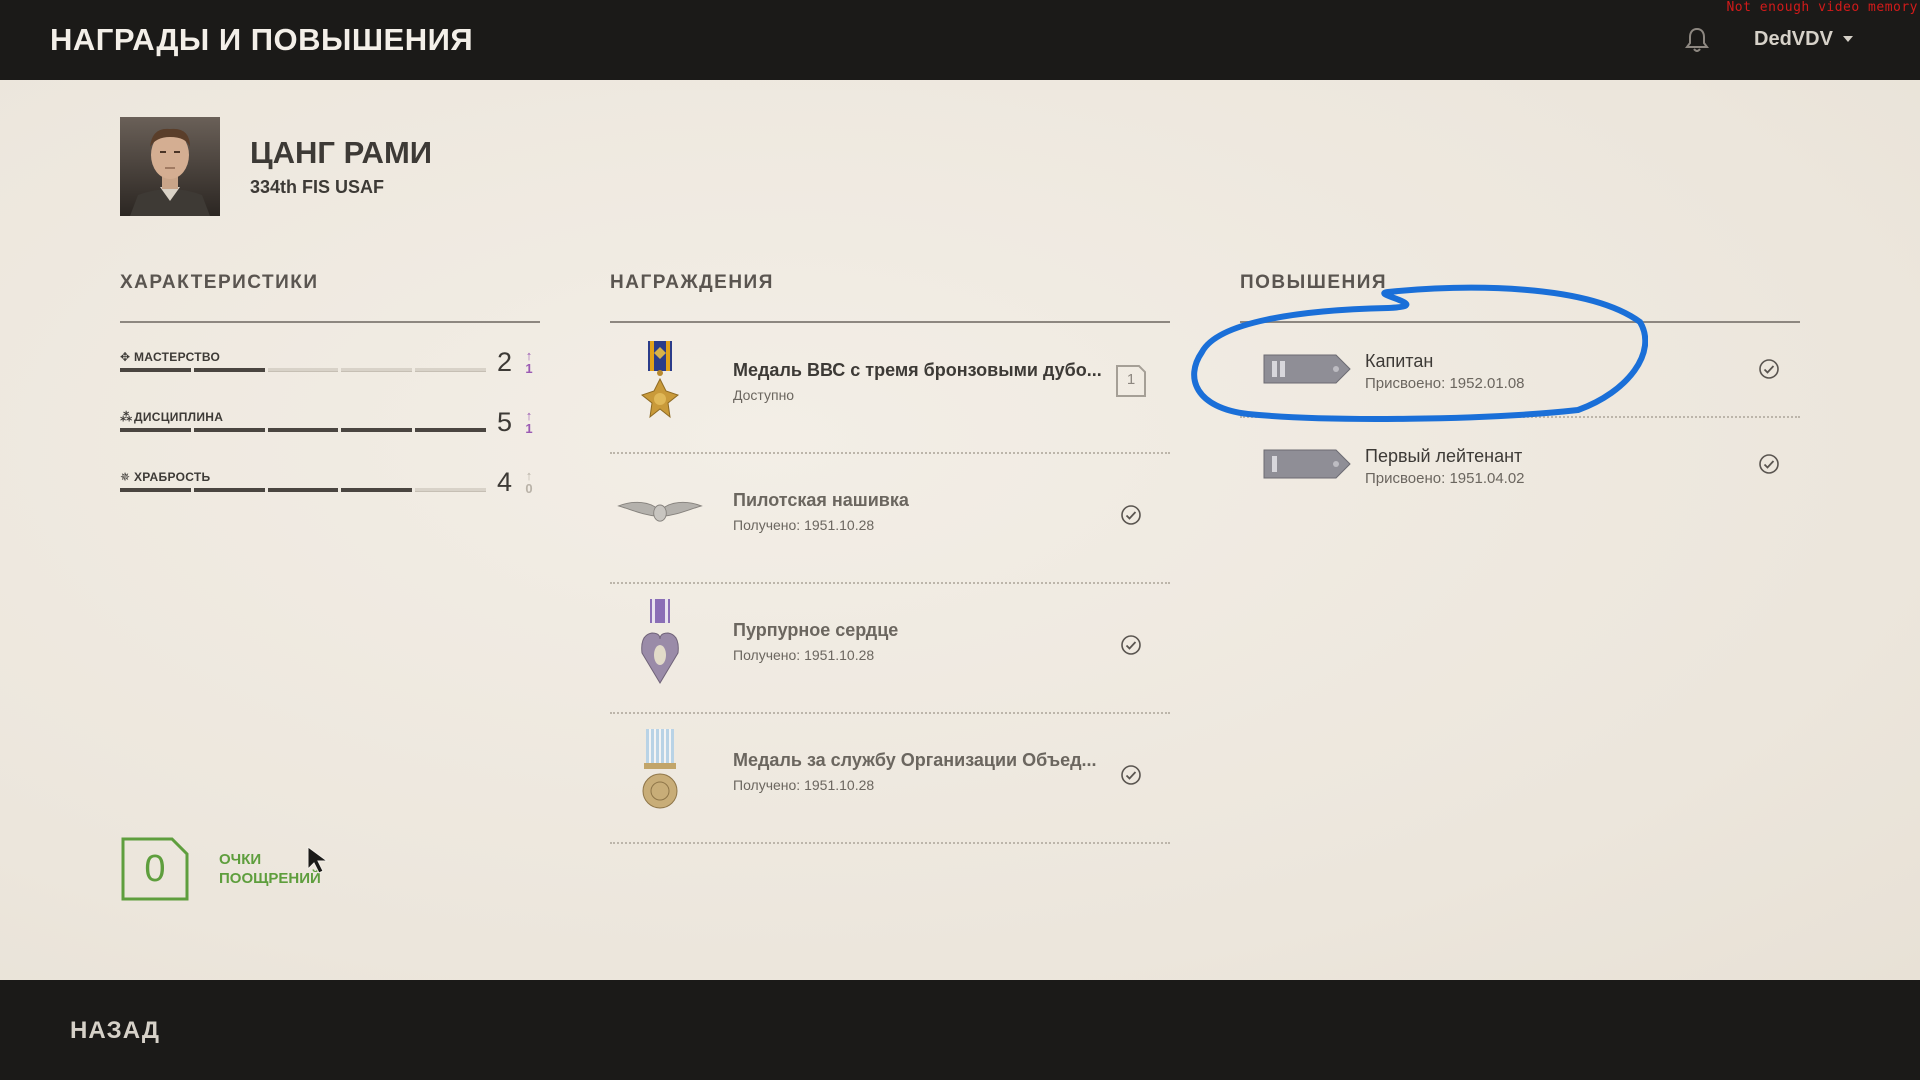  Describe the element at coordinates (1848, 39) in the screenshot. I see `chevron-down-icon` at that location.